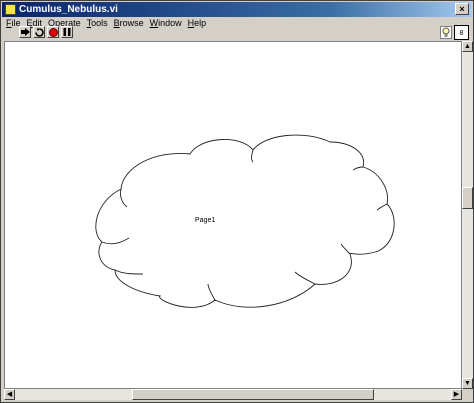 This screenshot has width=474, height=403. What do you see at coordinates (467, 198) in the screenshot?
I see `vertical-scroll-thumb` at bounding box center [467, 198].